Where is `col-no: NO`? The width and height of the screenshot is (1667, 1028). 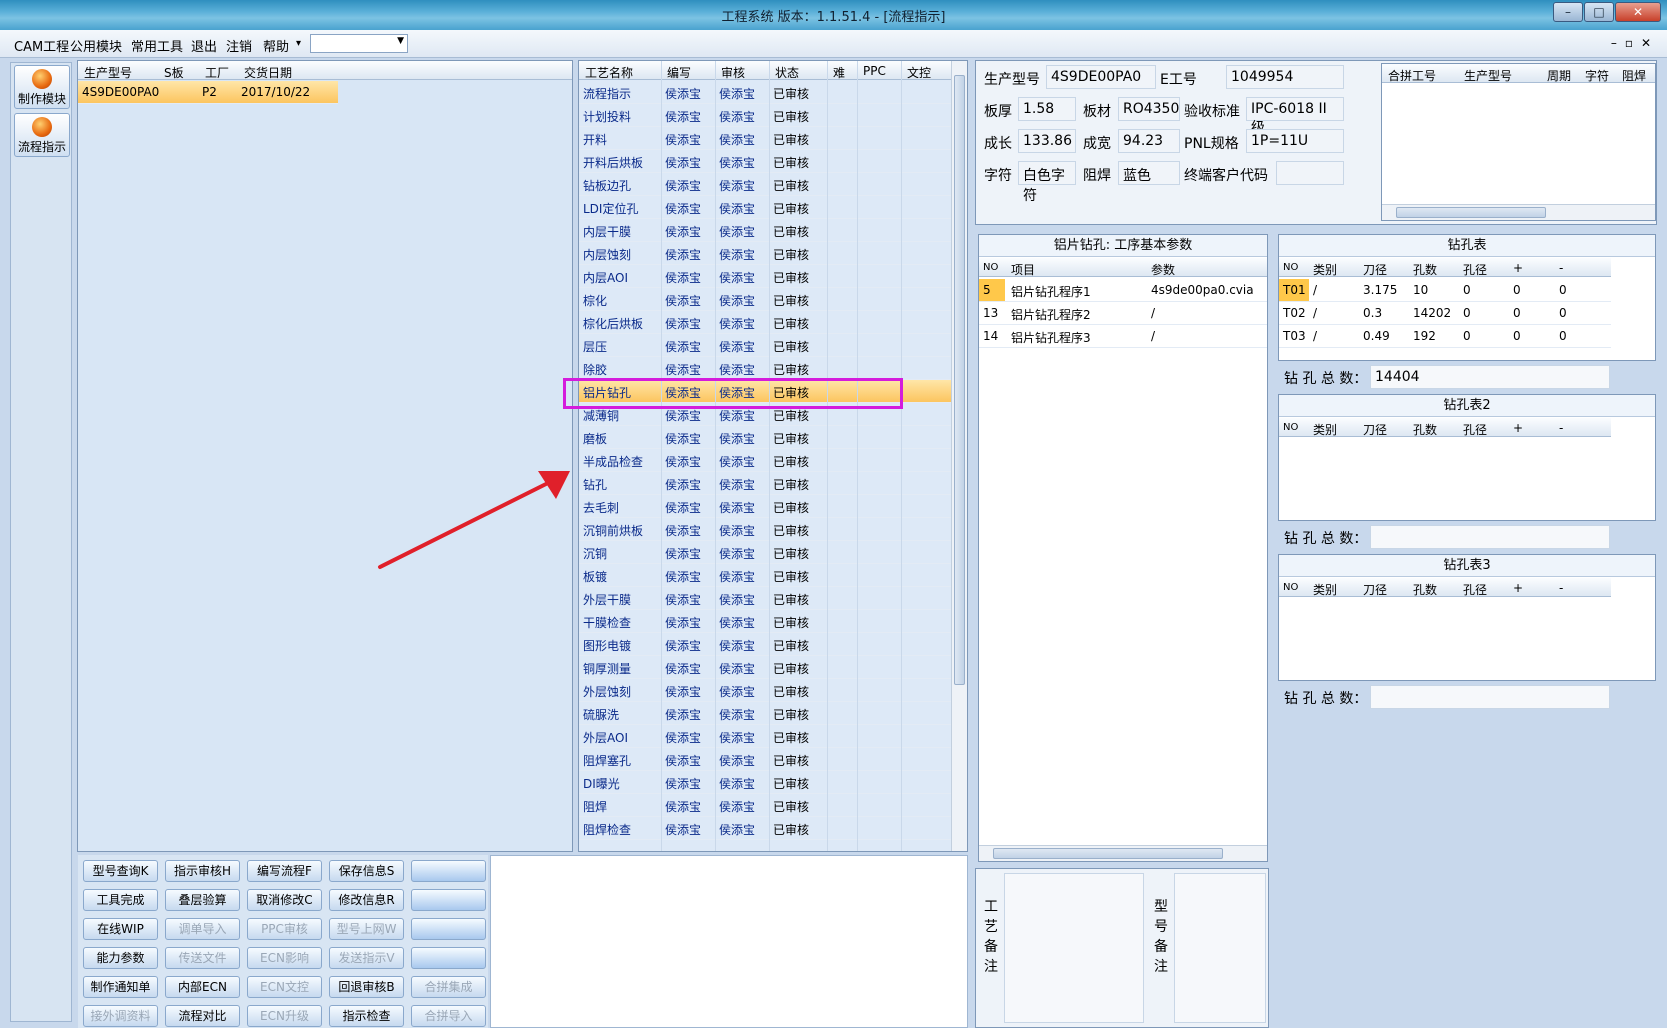 col-no: NO is located at coordinates (990, 267).